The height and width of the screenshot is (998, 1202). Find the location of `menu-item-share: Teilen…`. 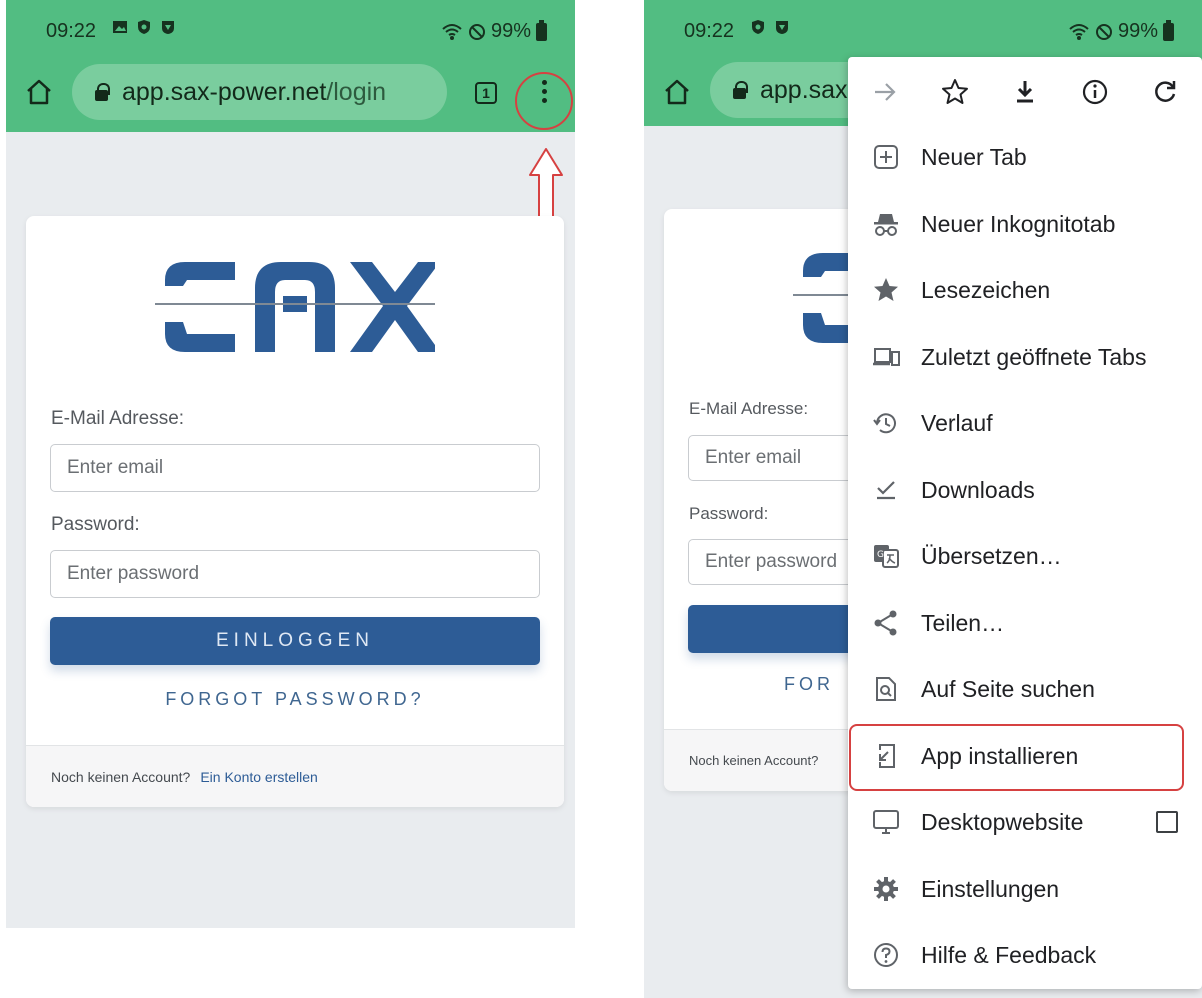

menu-item-share: Teilen… is located at coordinates (1025, 623).